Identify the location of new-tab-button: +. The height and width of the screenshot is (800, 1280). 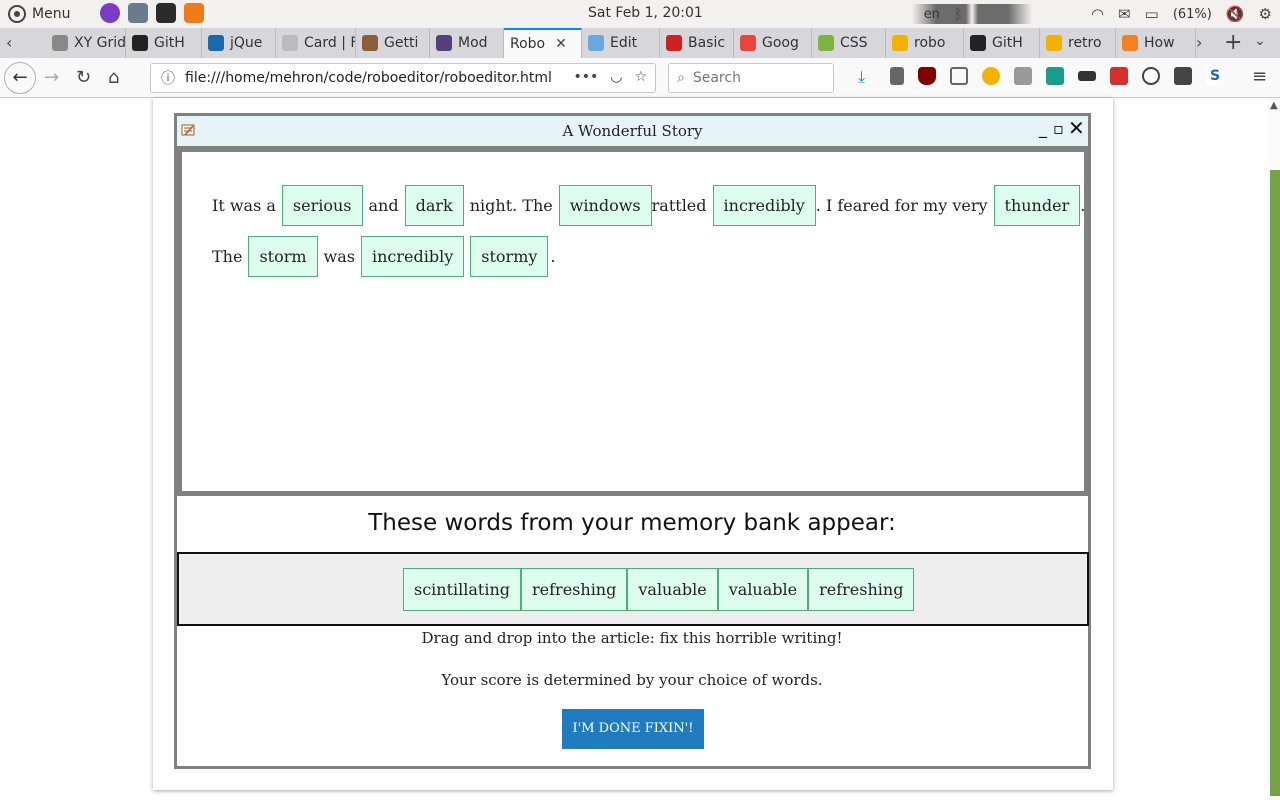
(1233, 42).